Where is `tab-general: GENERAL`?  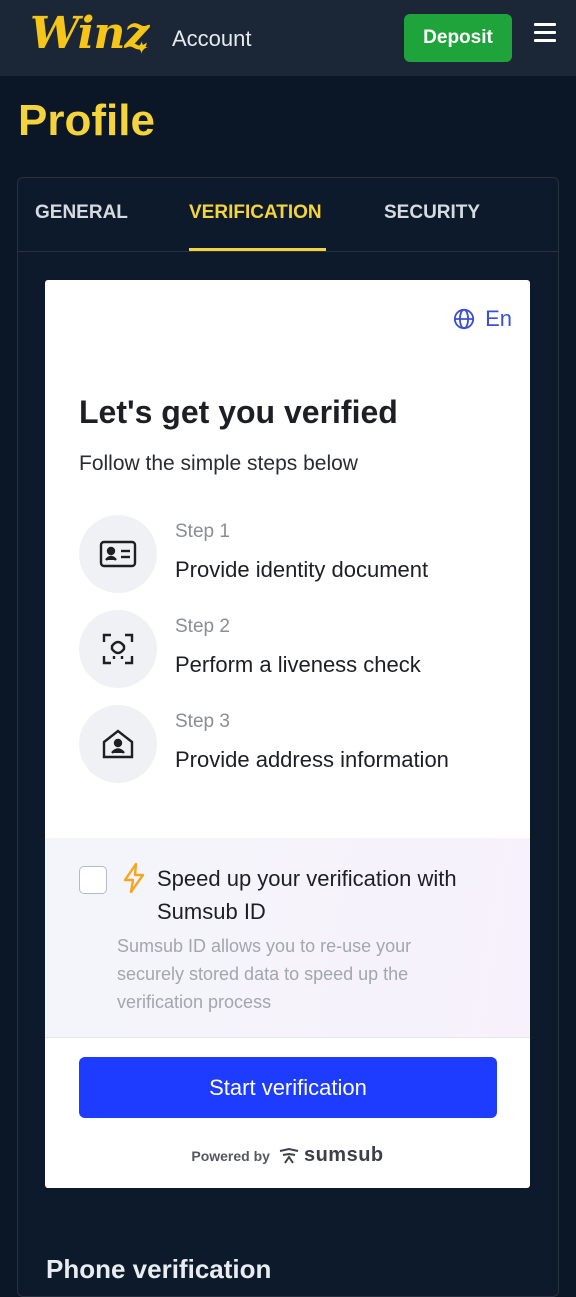 tab-general: GENERAL is located at coordinates (81, 213).